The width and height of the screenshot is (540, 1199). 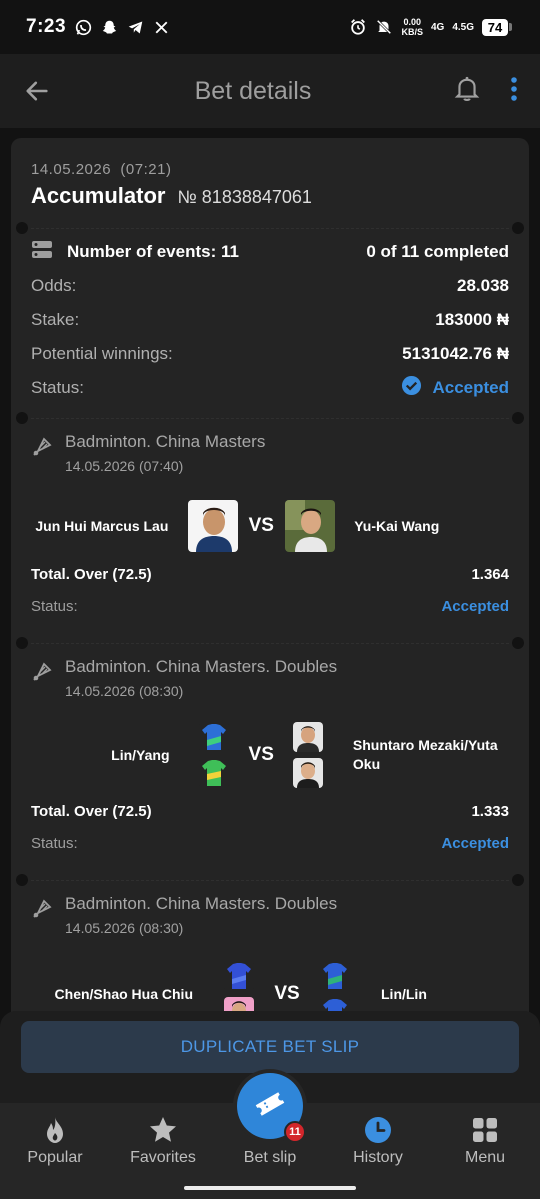 What do you see at coordinates (467, 91) in the screenshot?
I see `bell-icon` at bounding box center [467, 91].